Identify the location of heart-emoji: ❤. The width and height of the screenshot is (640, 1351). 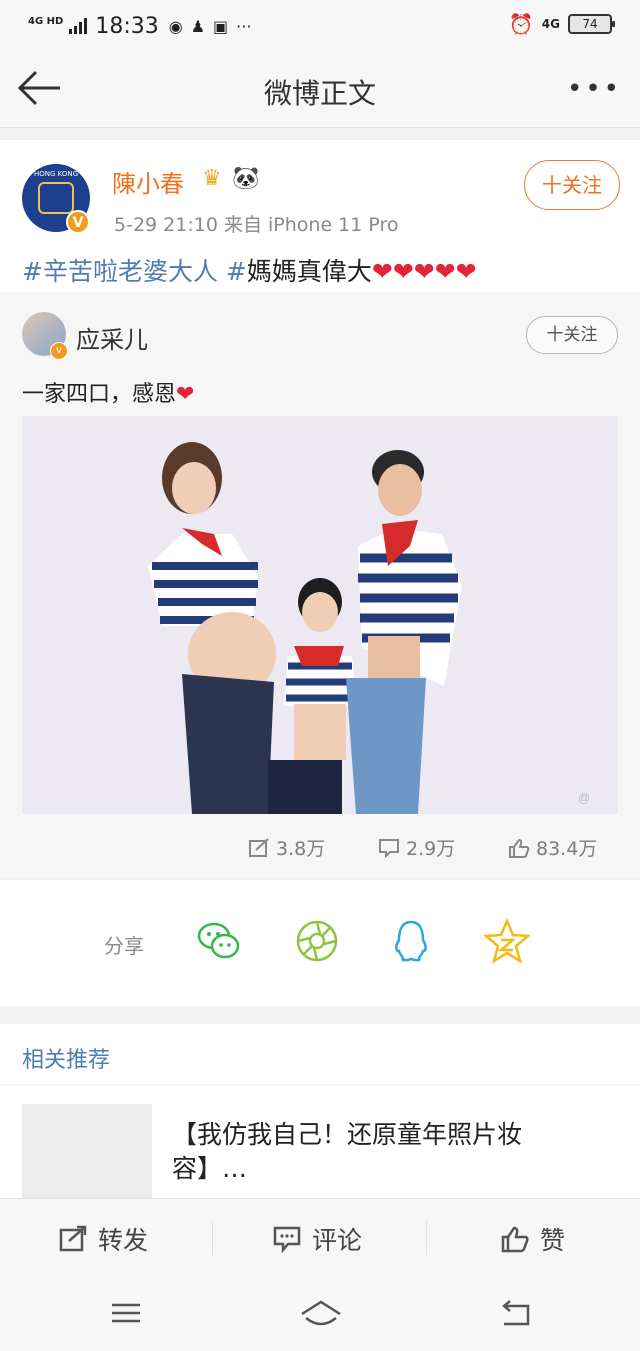
(185, 394).